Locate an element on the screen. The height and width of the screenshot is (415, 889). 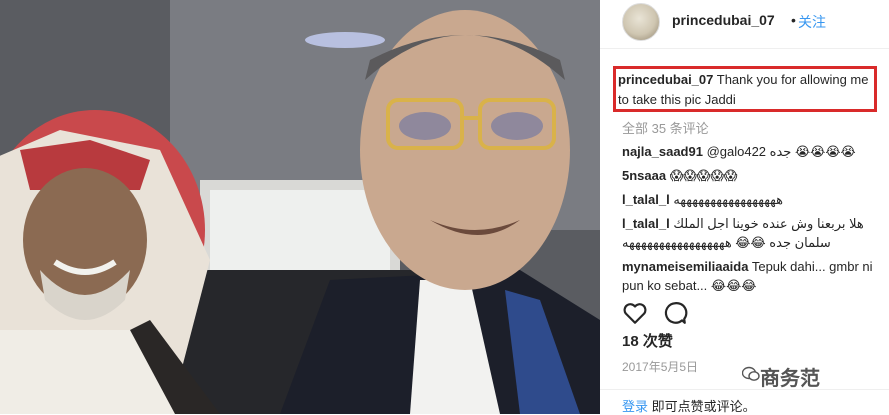
comment-text: @galo422 جده 😭😭😭😭 is located at coordinates (779, 151).